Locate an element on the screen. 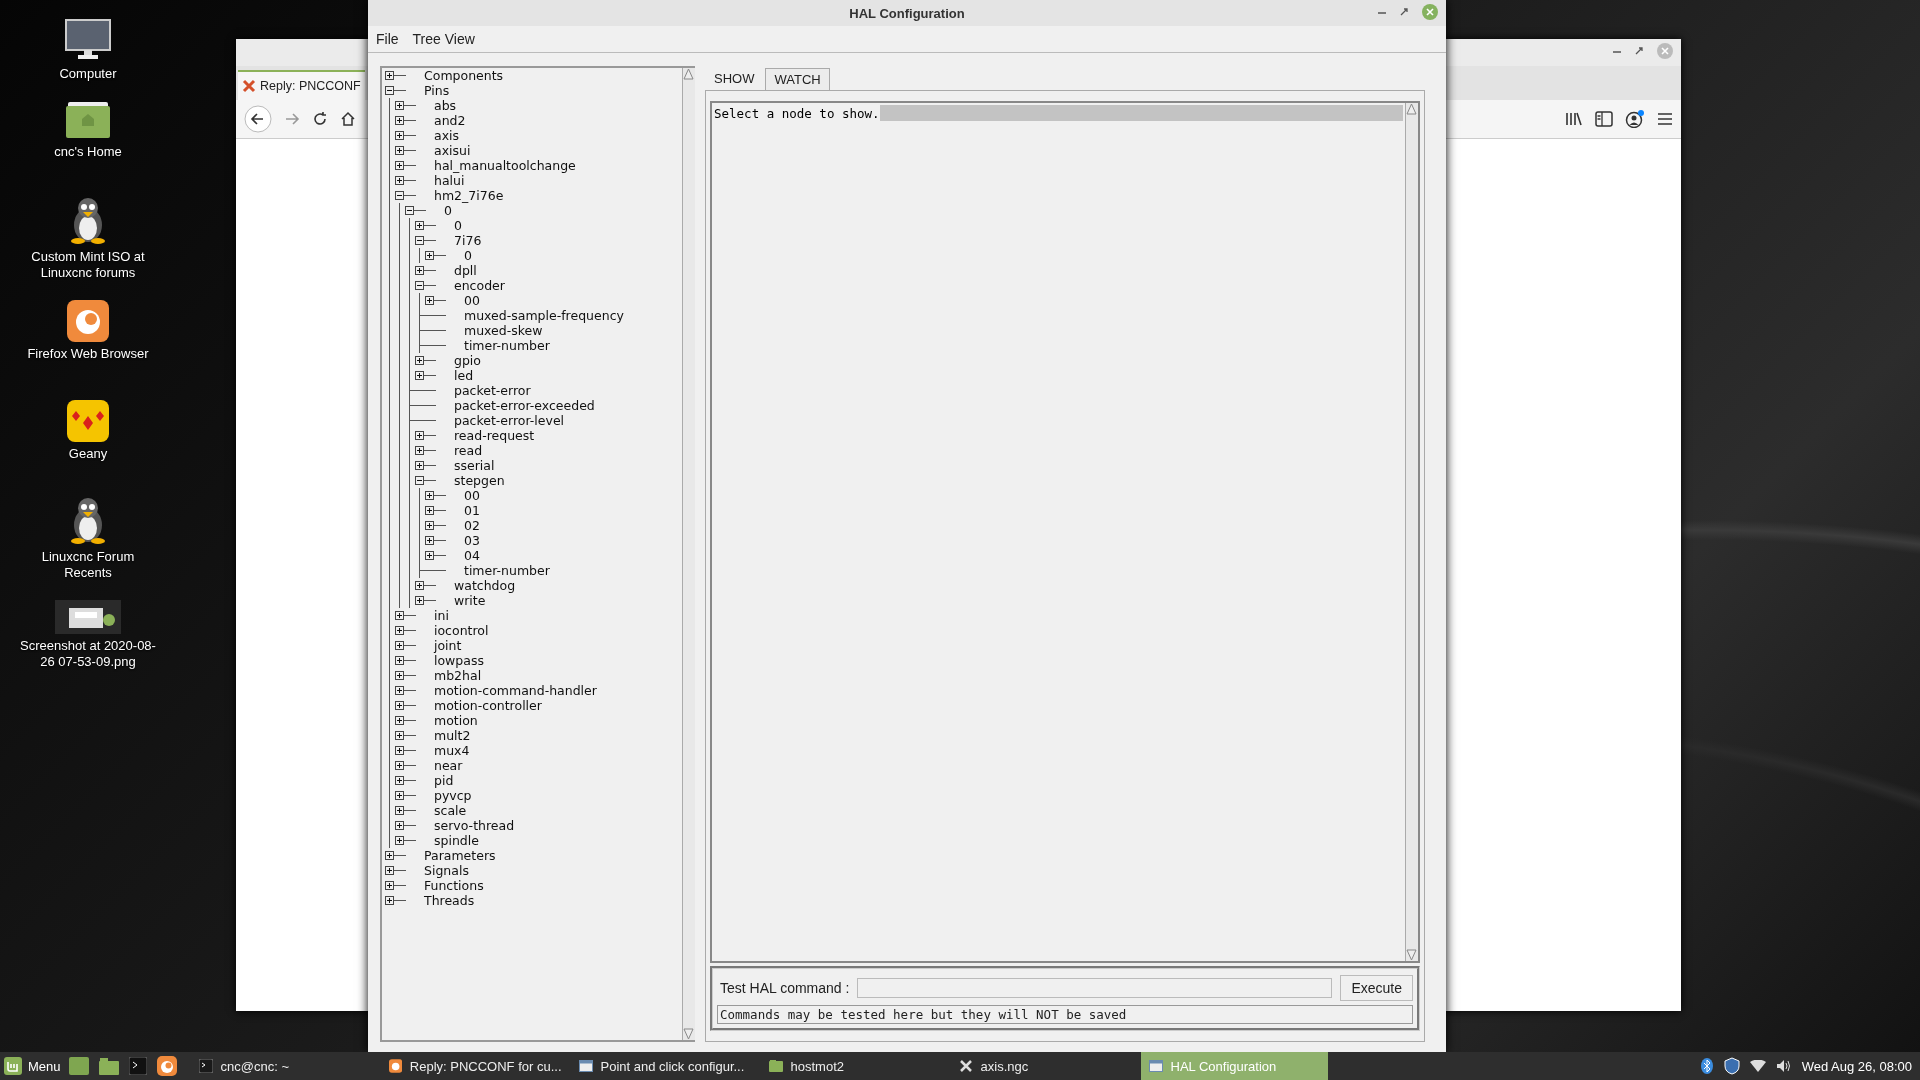 The image size is (1920, 1080). tree-item: pid is located at coordinates (444, 780).